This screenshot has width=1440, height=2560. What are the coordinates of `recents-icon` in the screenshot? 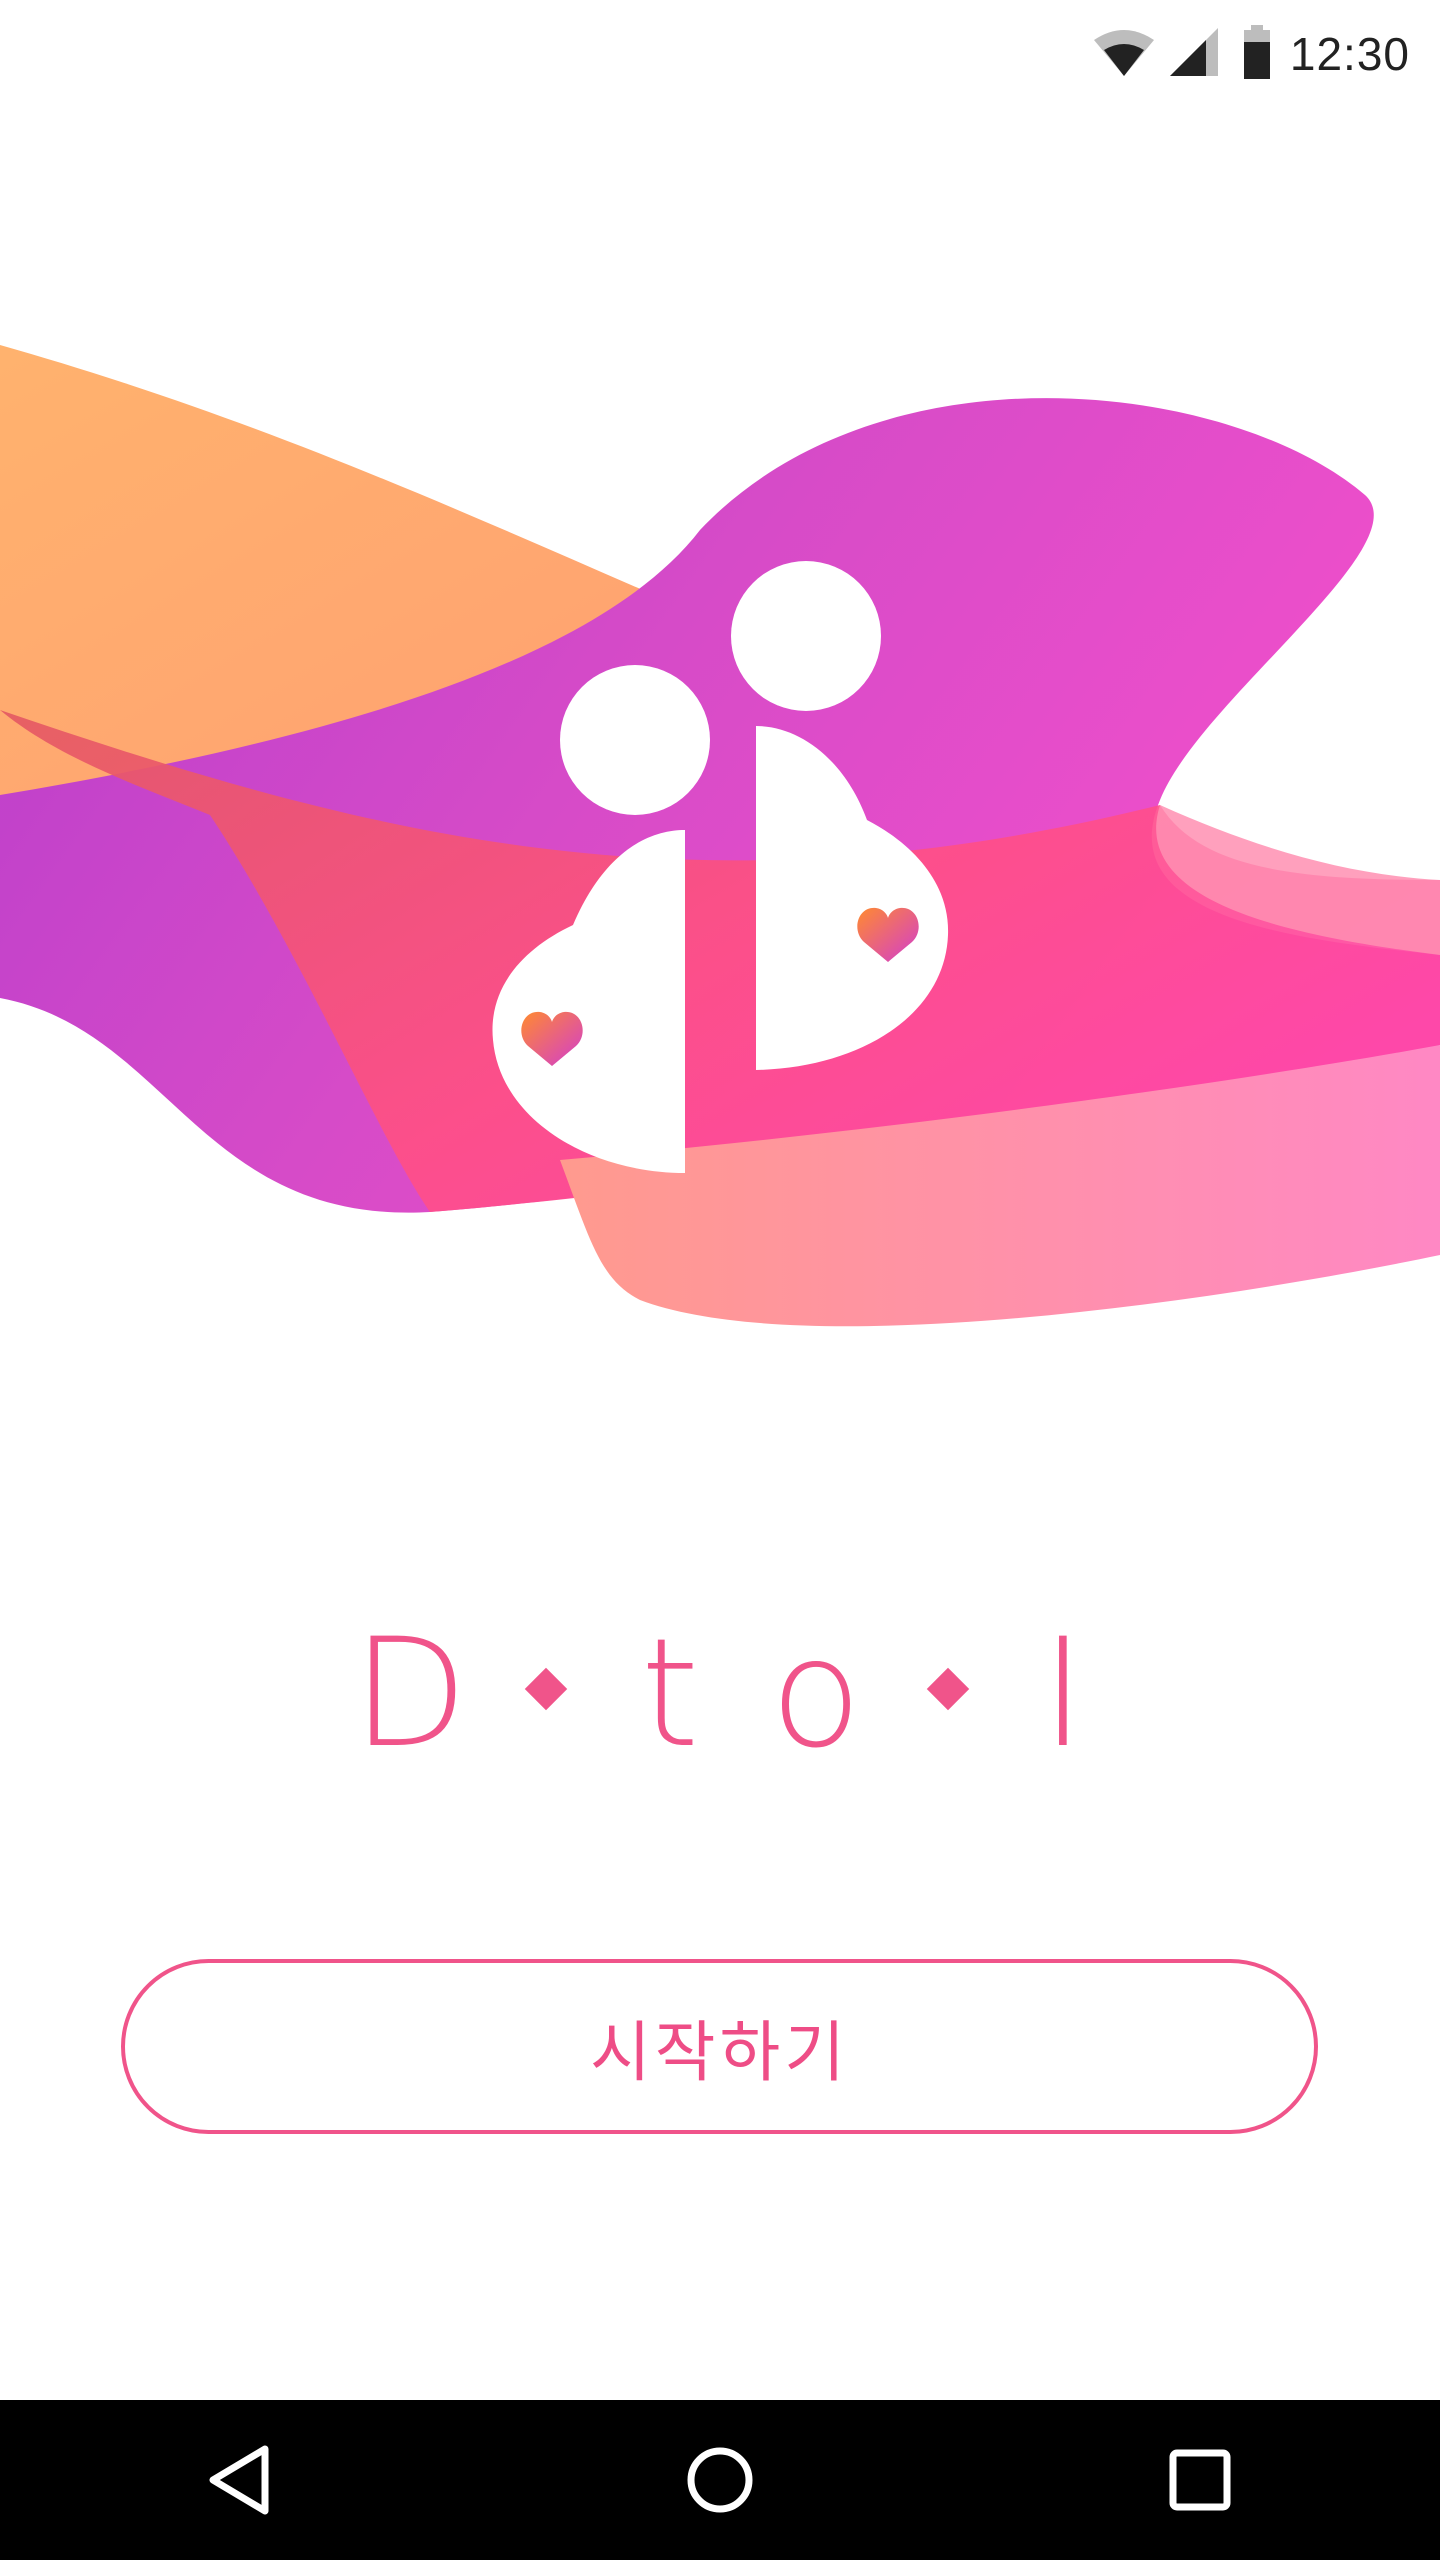 It's located at (1200, 2480).